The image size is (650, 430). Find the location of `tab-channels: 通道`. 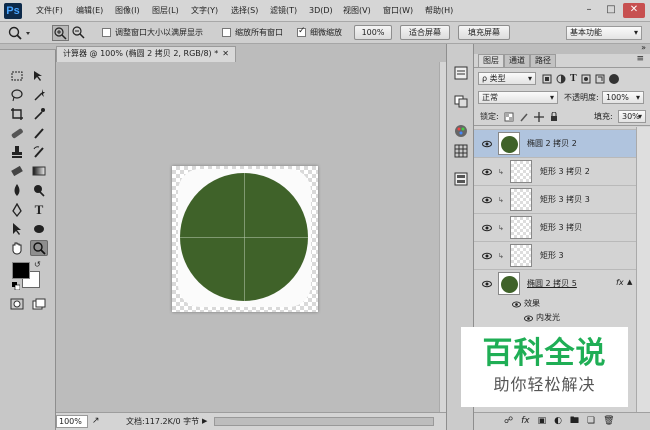

tab-channels: 通道 is located at coordinates (517, 60).